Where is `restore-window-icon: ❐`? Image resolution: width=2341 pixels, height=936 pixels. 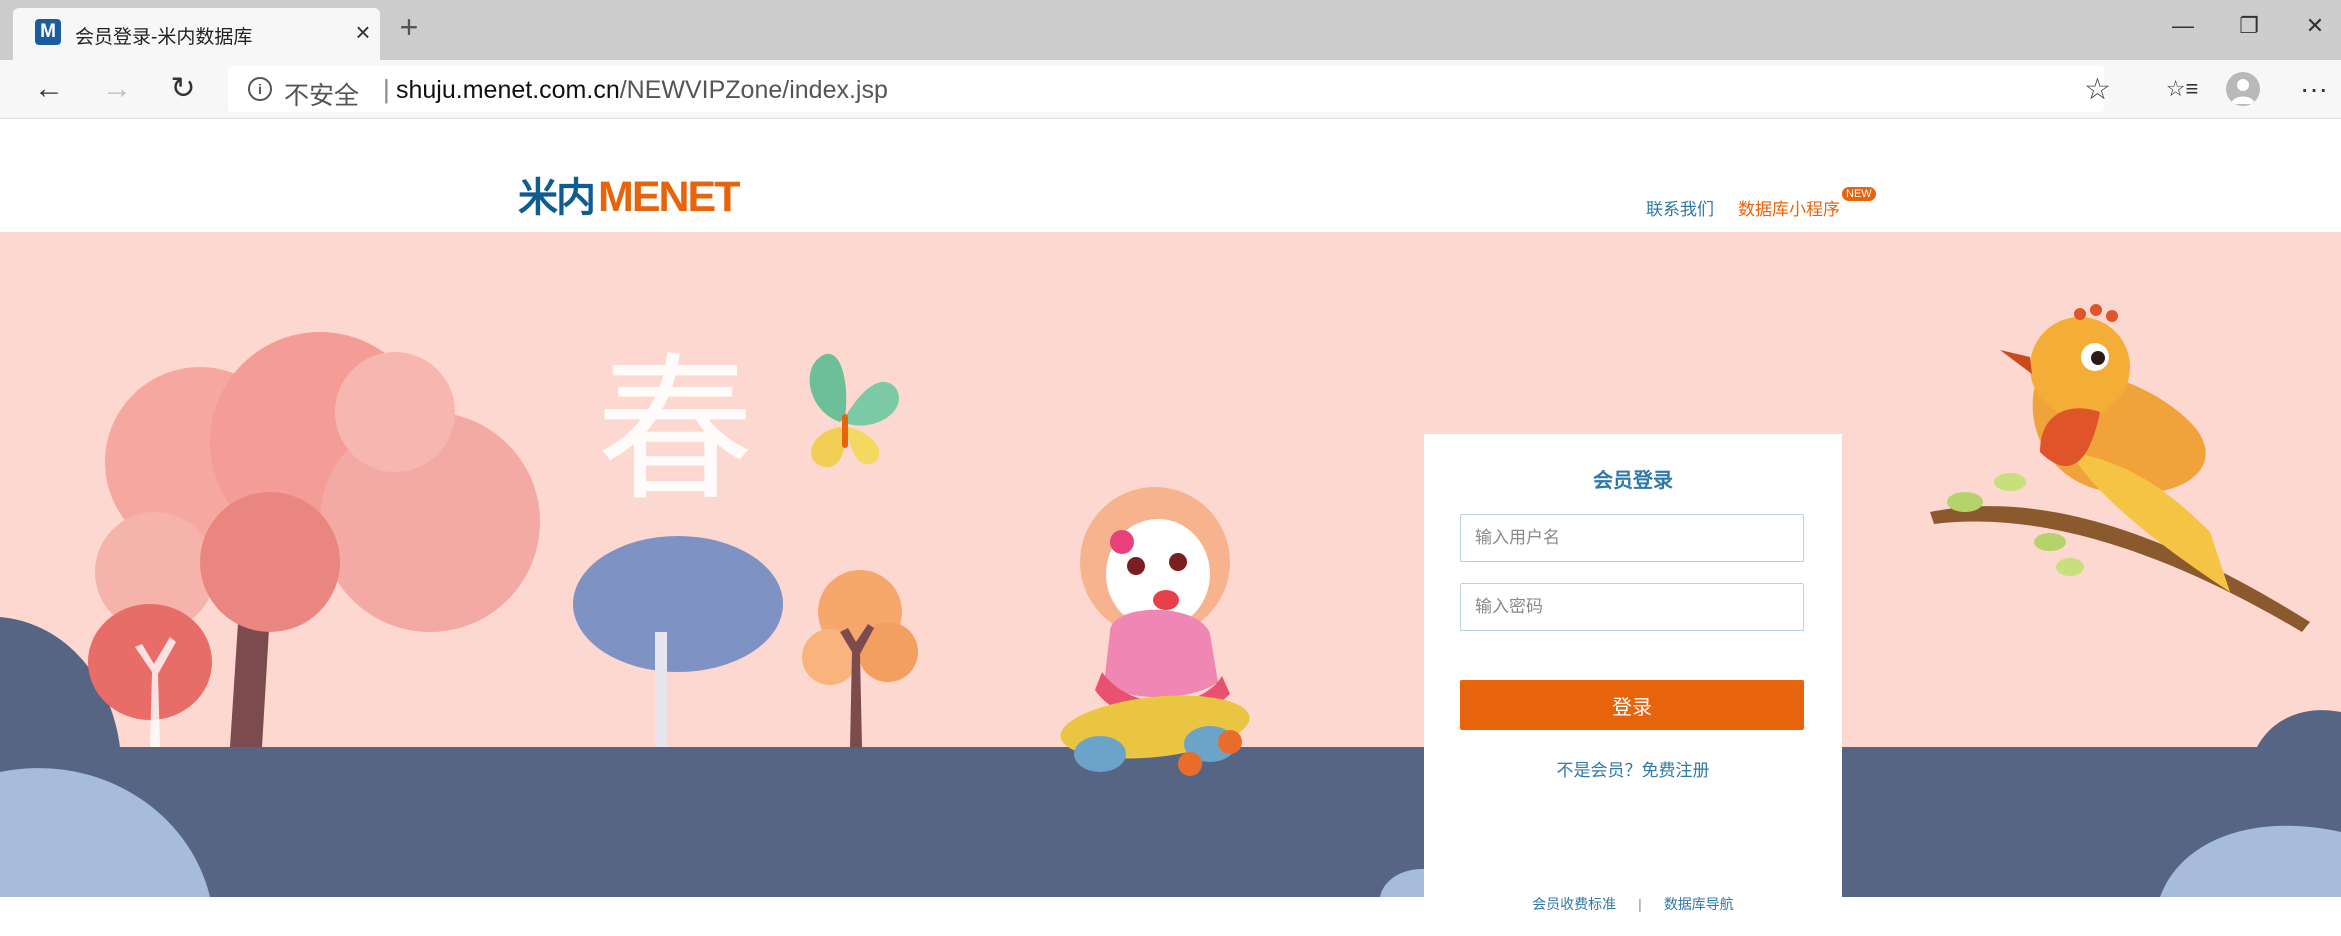 restore-window-icon: ❐ is located at coordinates (2249, 26).